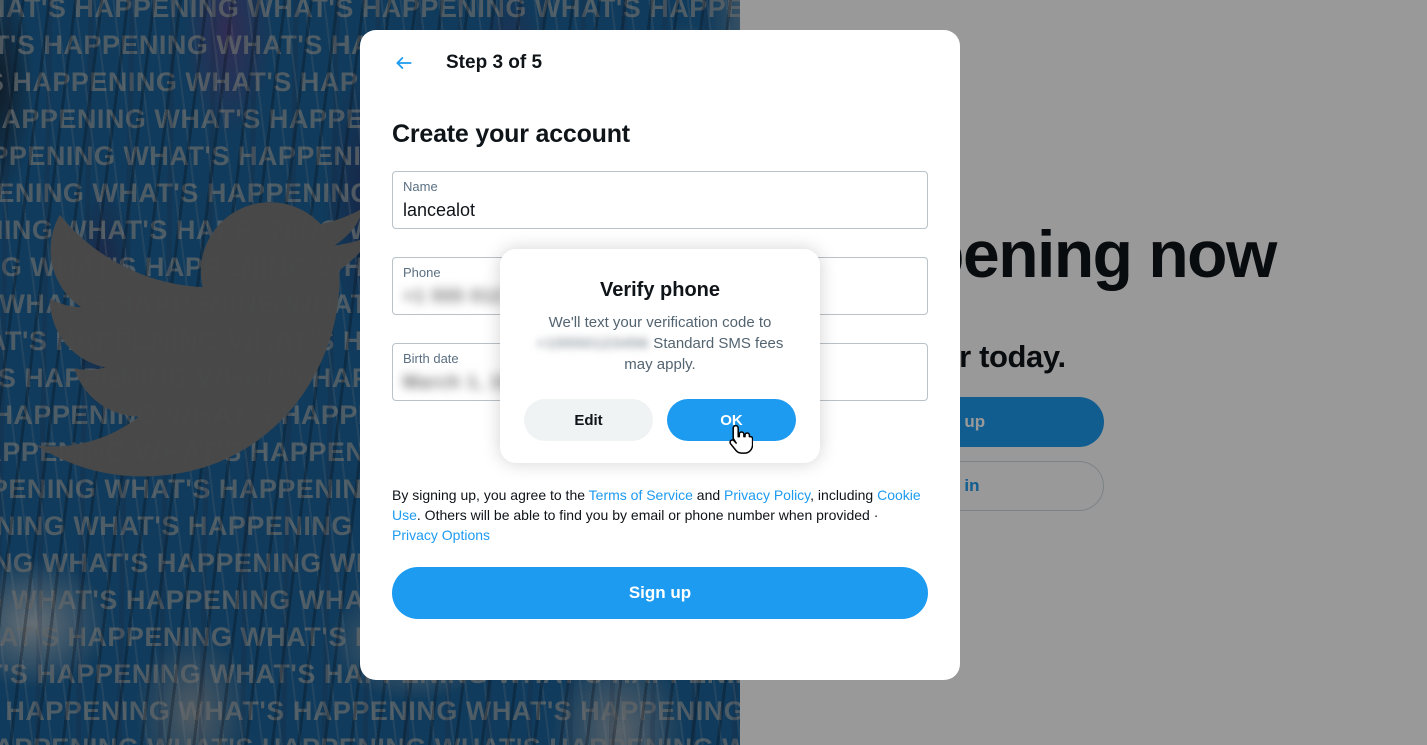  I want to click on terms-of-service-link: Terms of Service, so click(641, 495).